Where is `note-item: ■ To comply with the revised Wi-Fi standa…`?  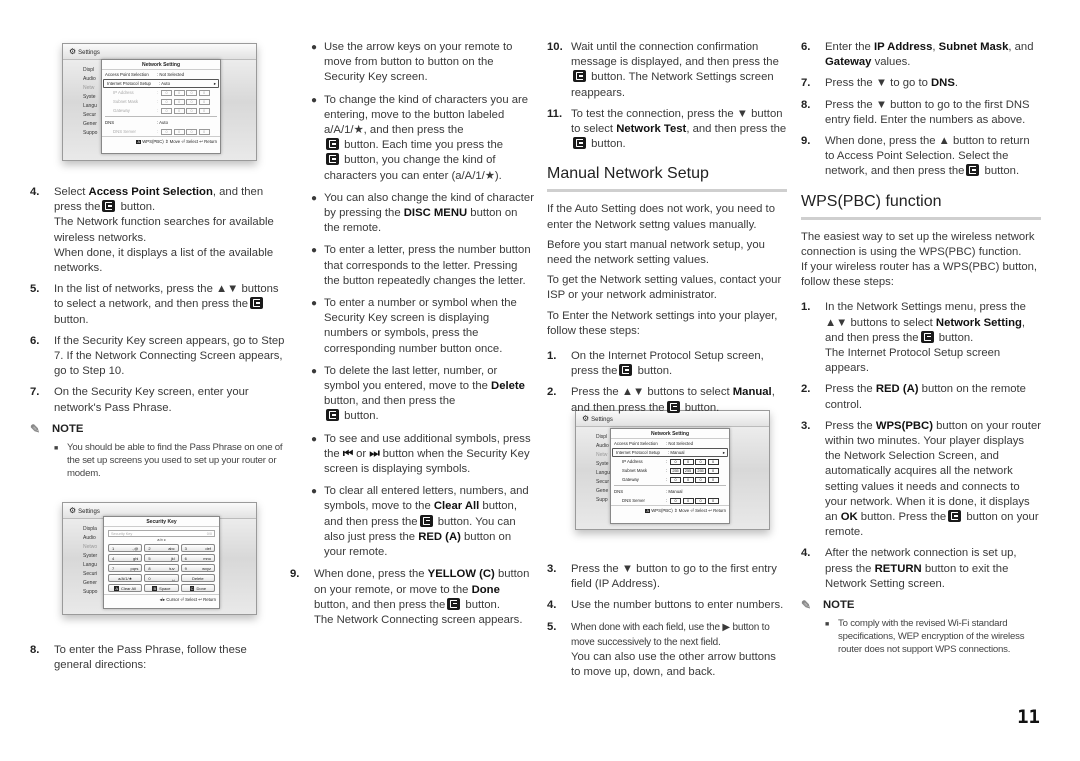 note-item: ■ To comply with the revised Wi-Fi standa… is located at coordinates (925, 637).